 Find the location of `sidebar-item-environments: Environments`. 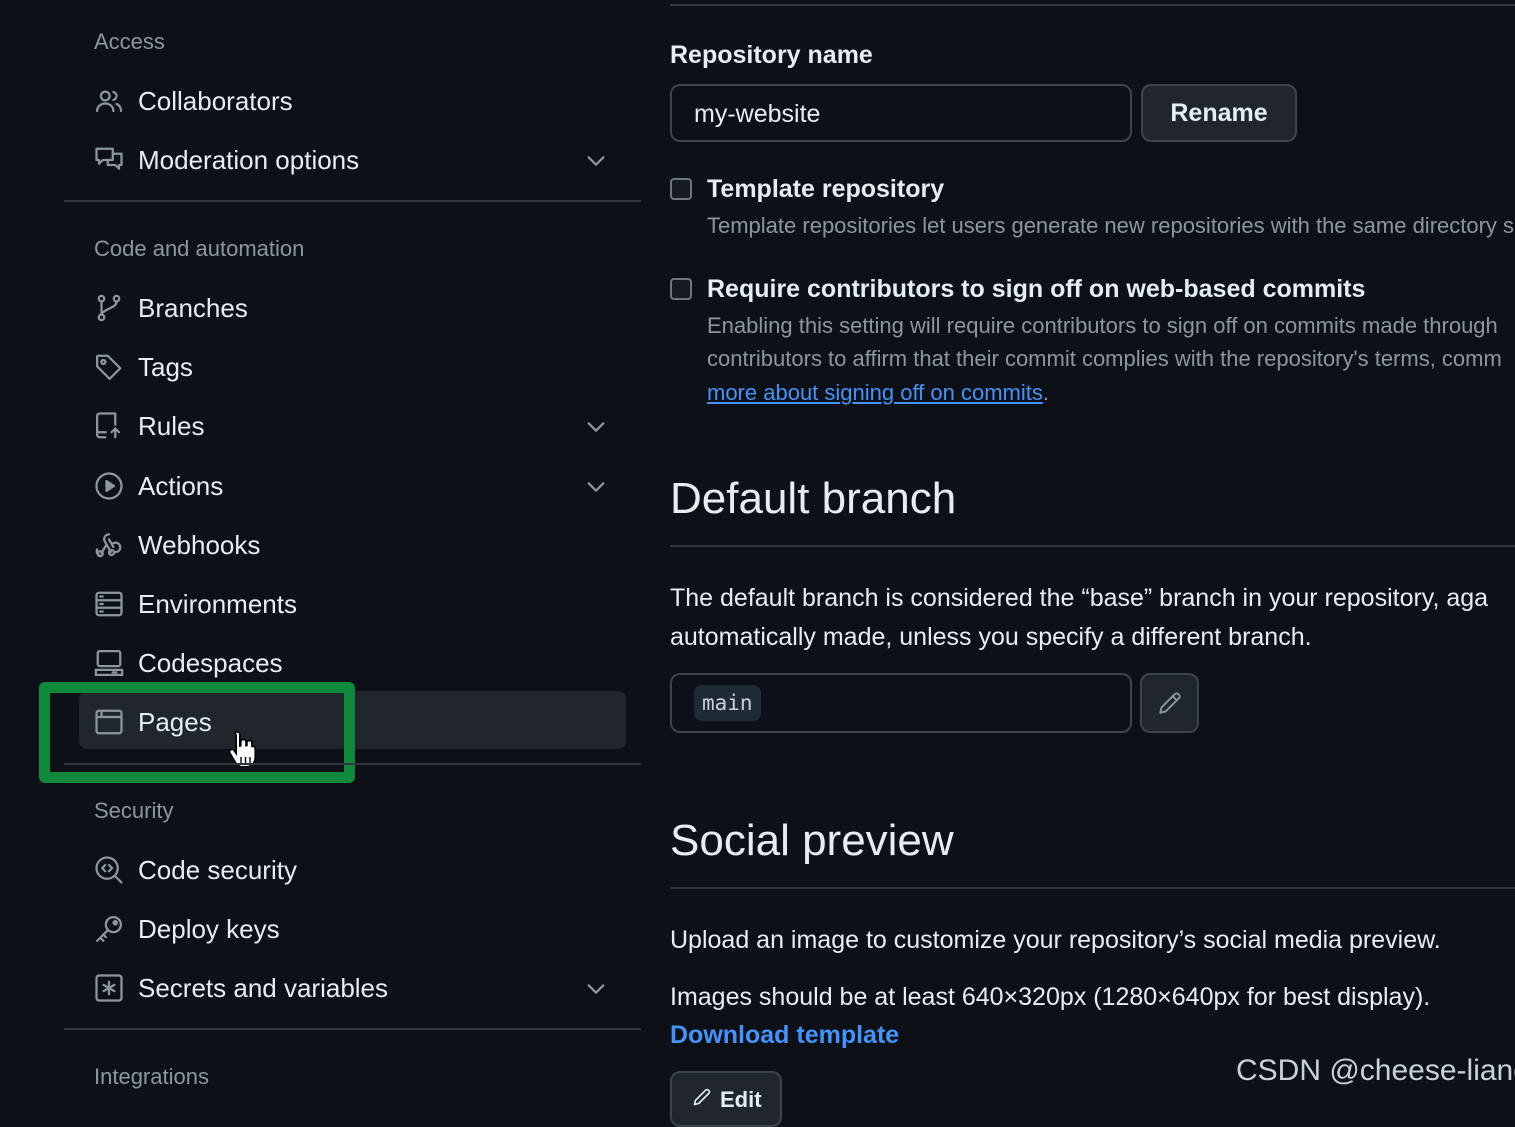

sidebar-item-environments: Environments is located at coordinates (352, 604).